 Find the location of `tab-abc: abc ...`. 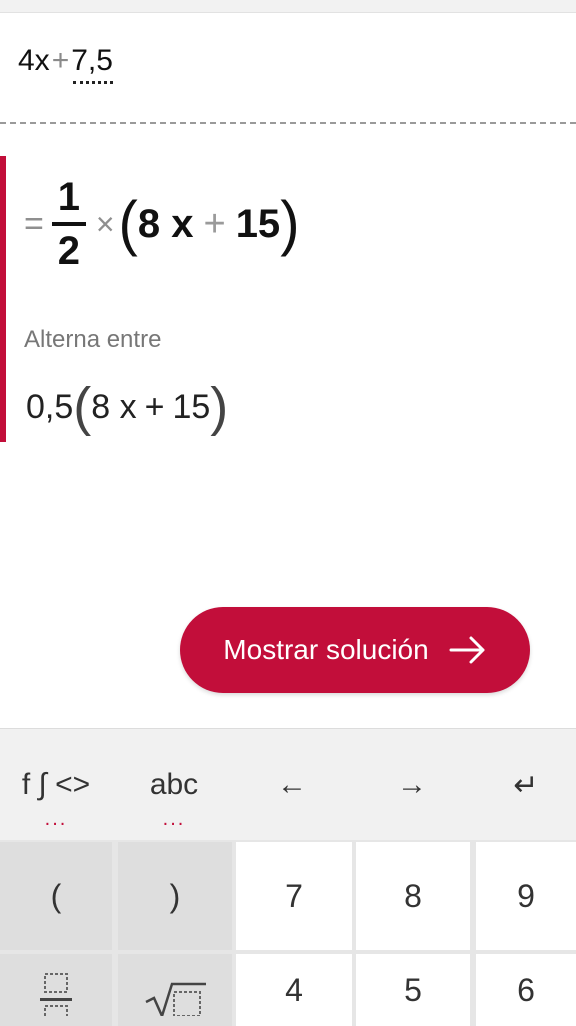

tab-abc: abc ... is located at coordinates (174, 785).